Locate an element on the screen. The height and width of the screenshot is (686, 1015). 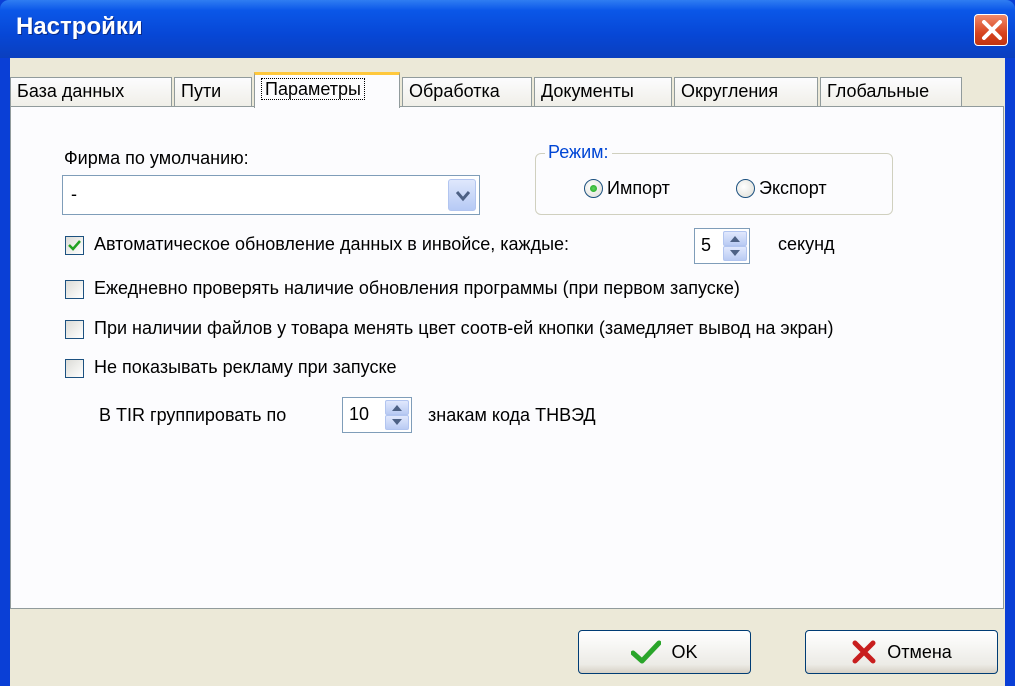
firm-combobox: - is located at coordinates (271, 195).